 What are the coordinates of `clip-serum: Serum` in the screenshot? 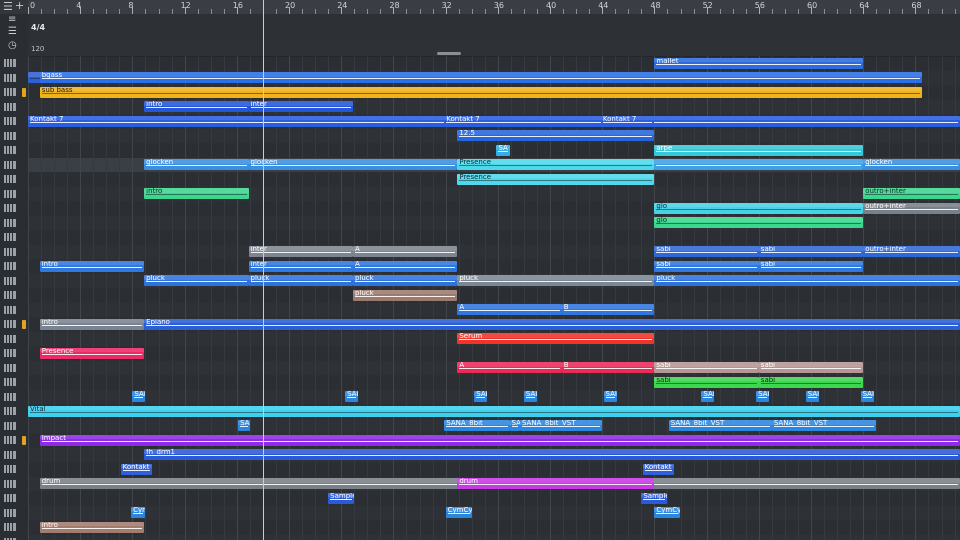 It's located at (556, 338).